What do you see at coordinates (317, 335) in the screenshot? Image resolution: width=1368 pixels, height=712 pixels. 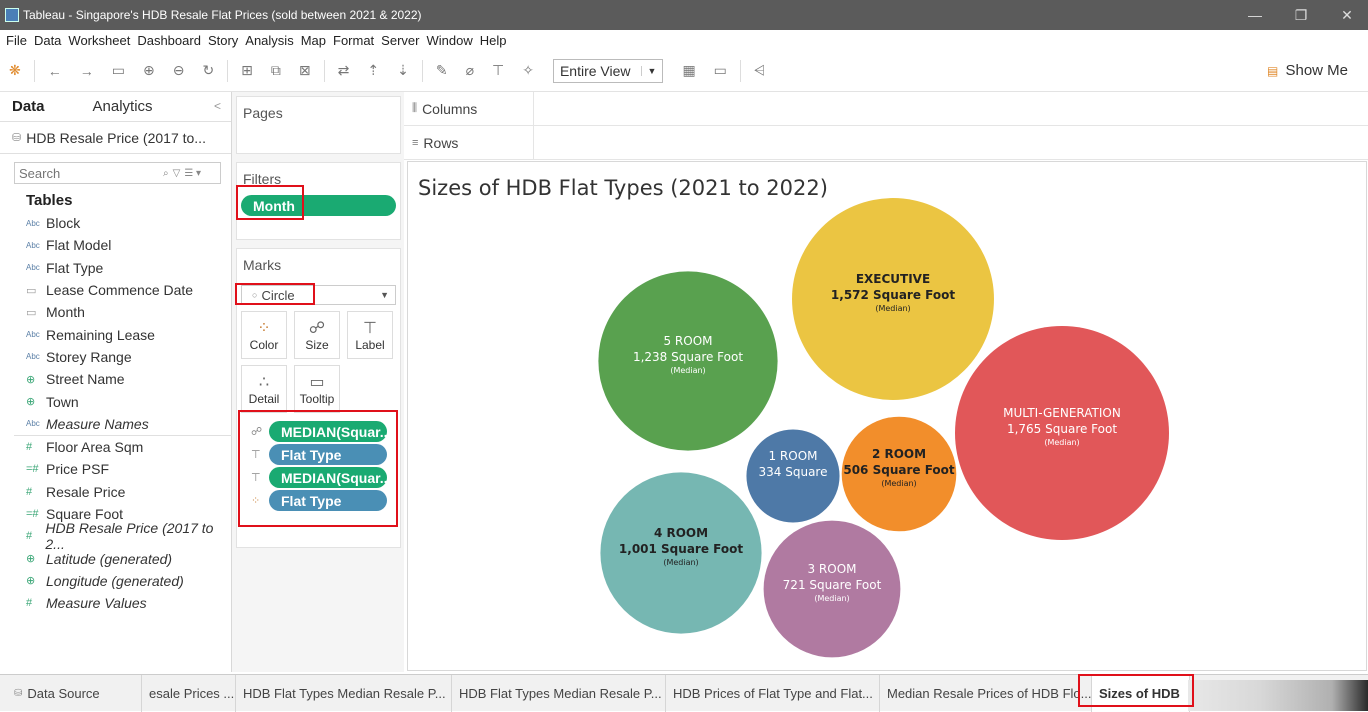 I see `size-button: ☍ Size` at bounding box center [317, 335].